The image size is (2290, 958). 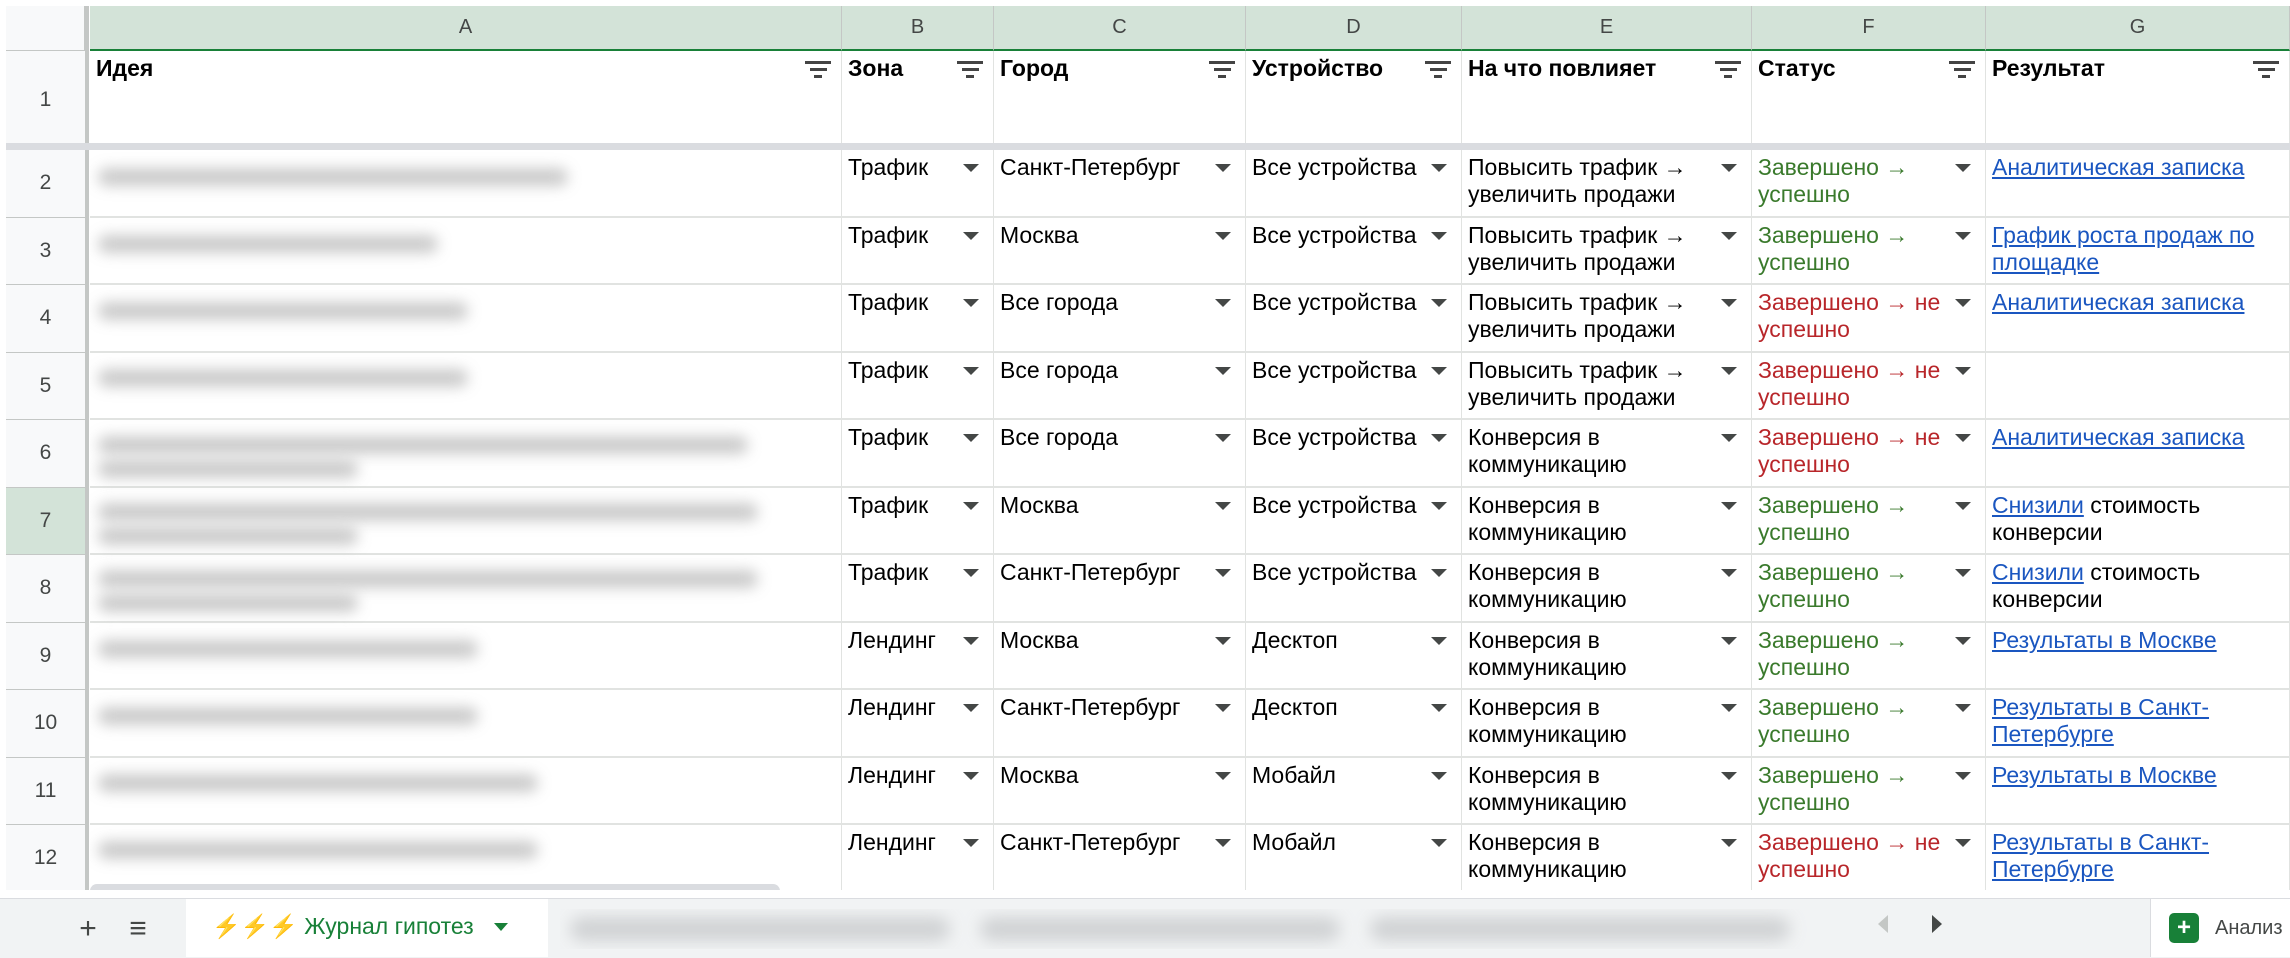 What do you see at coordinates (2118, 167) in the screenshot?
I see `result-link: Аналитическая записка` at bounding box center [2118, 167].